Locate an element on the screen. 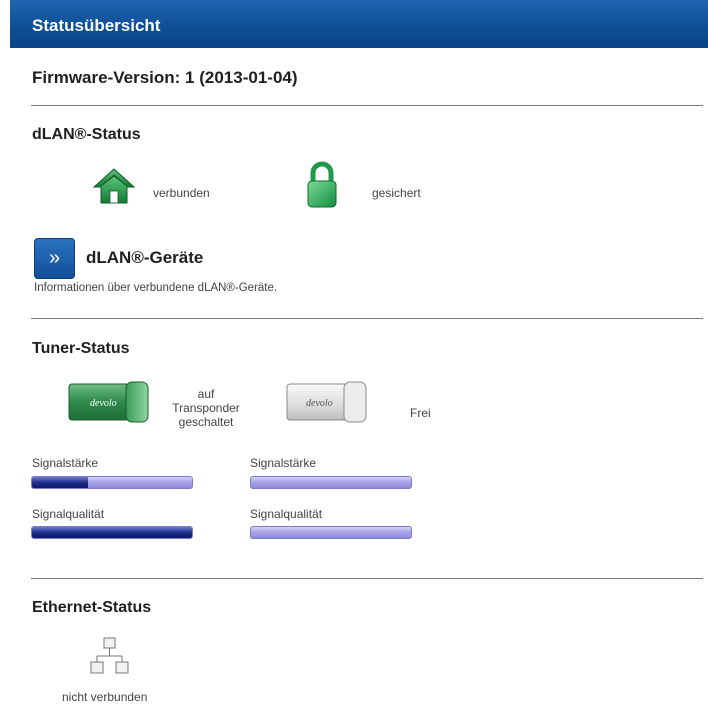 The image size is (708, 724). tuner-2-state: Frei is located at coordinates (420, 413).